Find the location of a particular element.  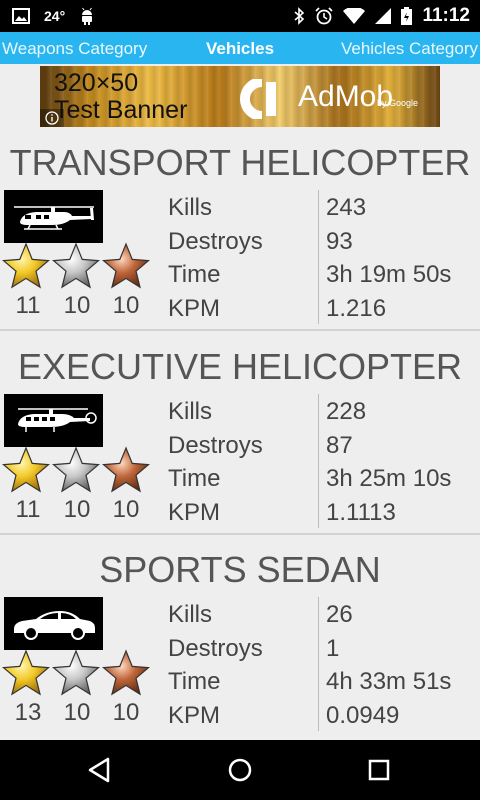

sports-sedan-icon is located at coordinates (54, 625).